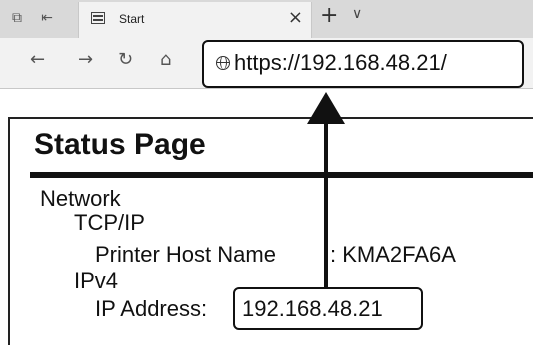  I want to click on title-divider, so click(281, 175).